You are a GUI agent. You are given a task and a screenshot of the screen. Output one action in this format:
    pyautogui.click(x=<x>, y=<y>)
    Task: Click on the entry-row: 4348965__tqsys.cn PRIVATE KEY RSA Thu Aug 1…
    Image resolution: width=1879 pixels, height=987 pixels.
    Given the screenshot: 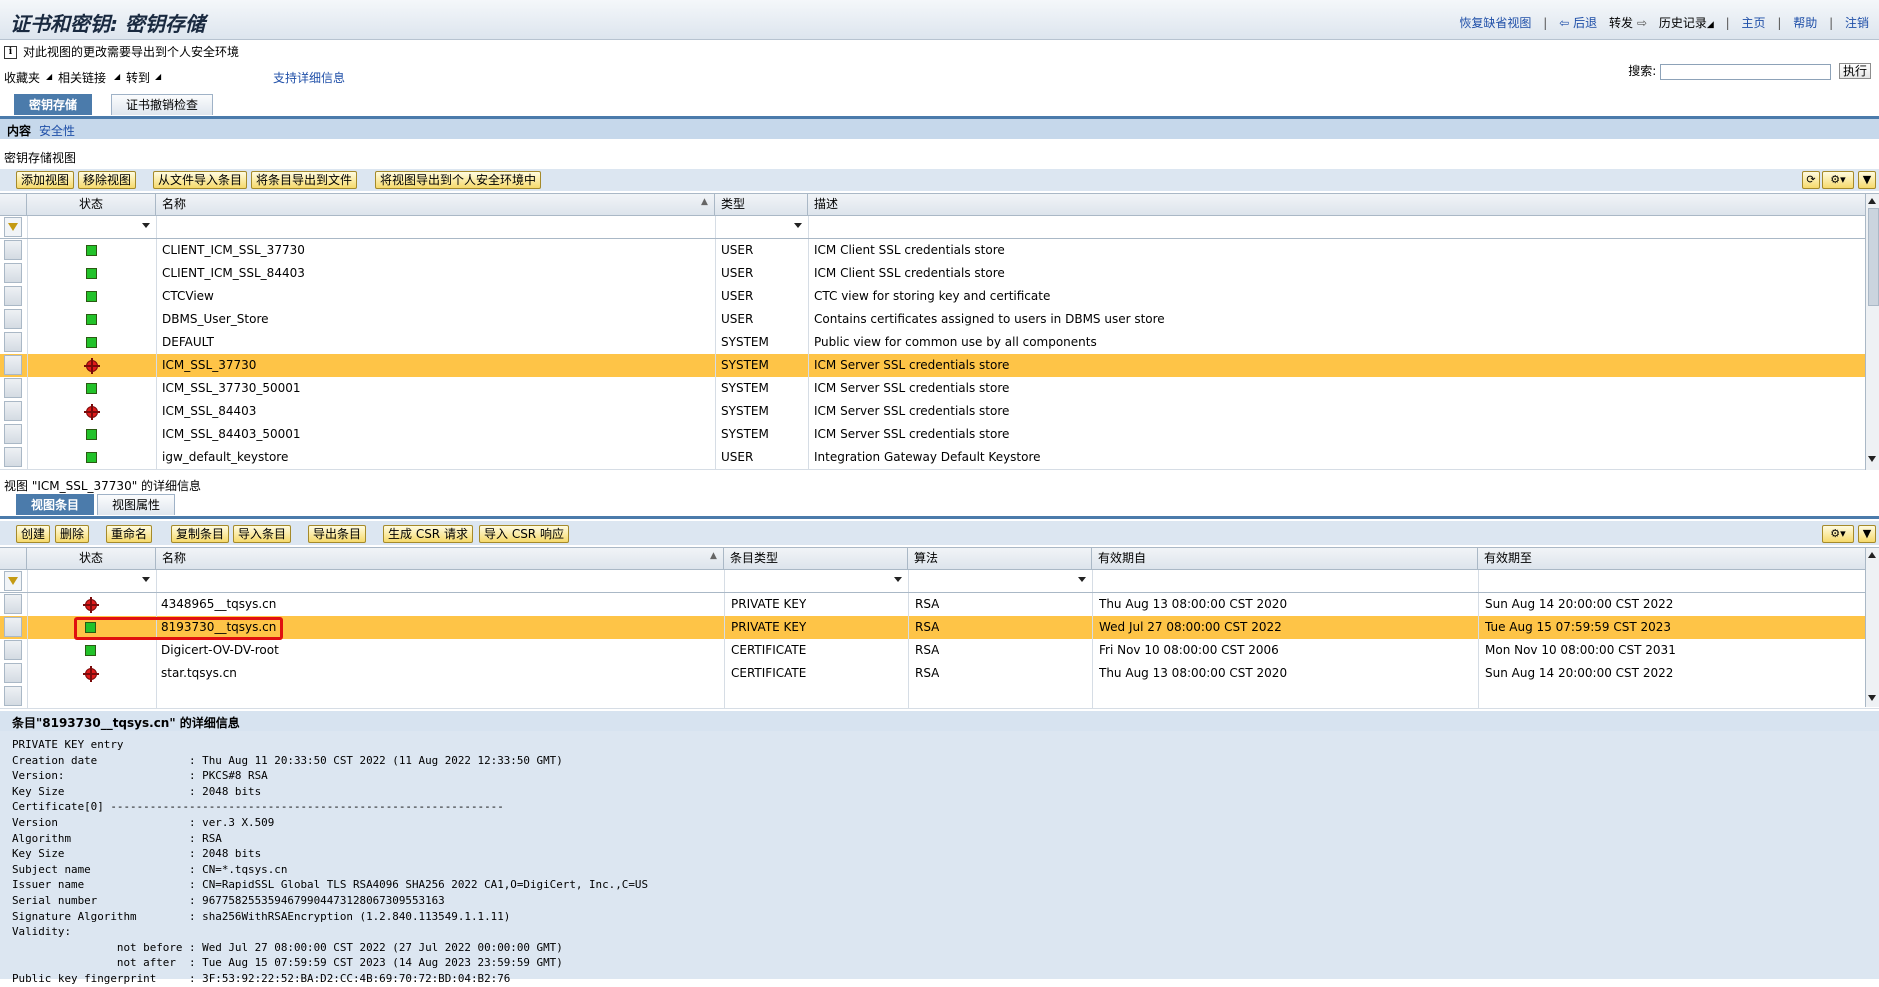 What is the action you would take?
    pyautogui.click(x=939, y=605)
    